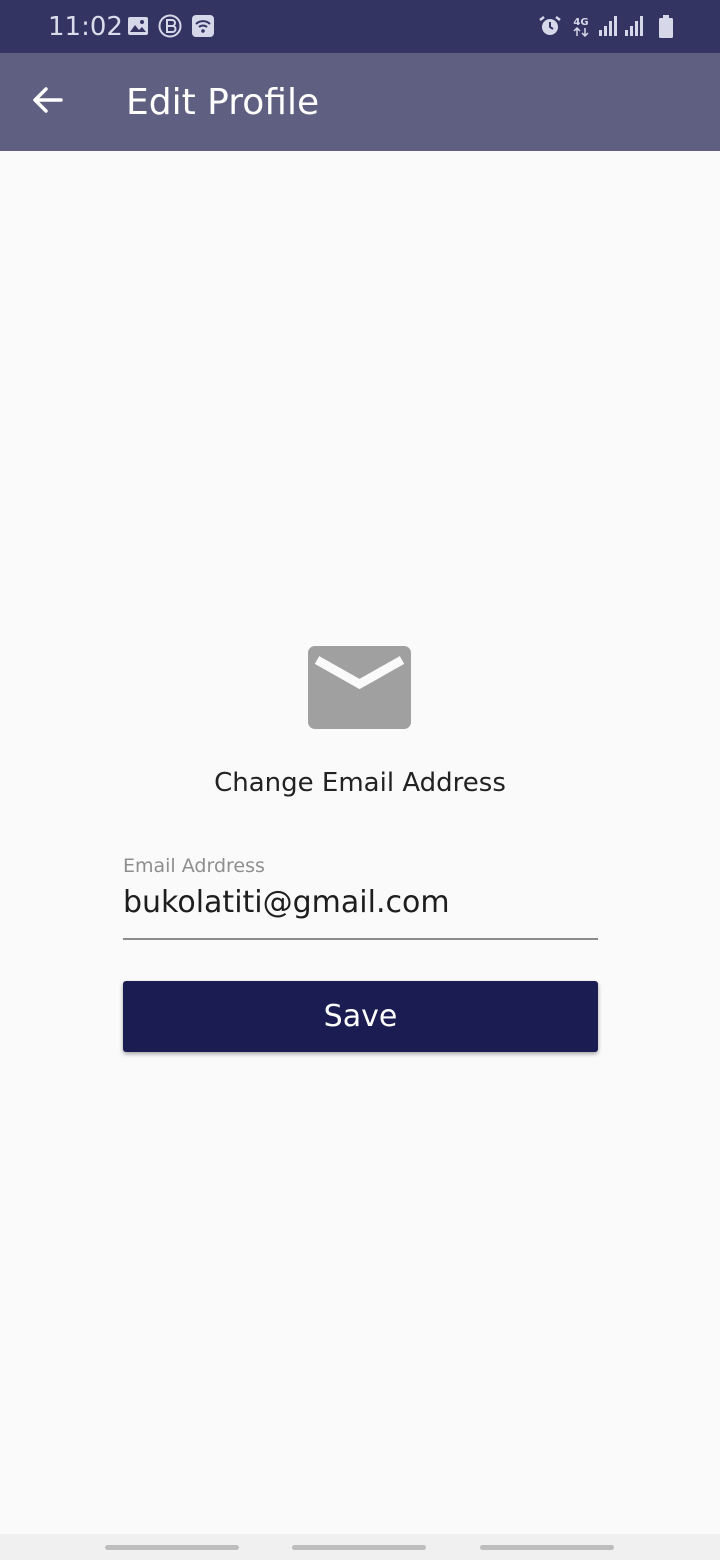  What do you see at coordinates (223, 102) in the screenshot?
I see `page-title: Edit Profile` at bounding box center [223, 102].